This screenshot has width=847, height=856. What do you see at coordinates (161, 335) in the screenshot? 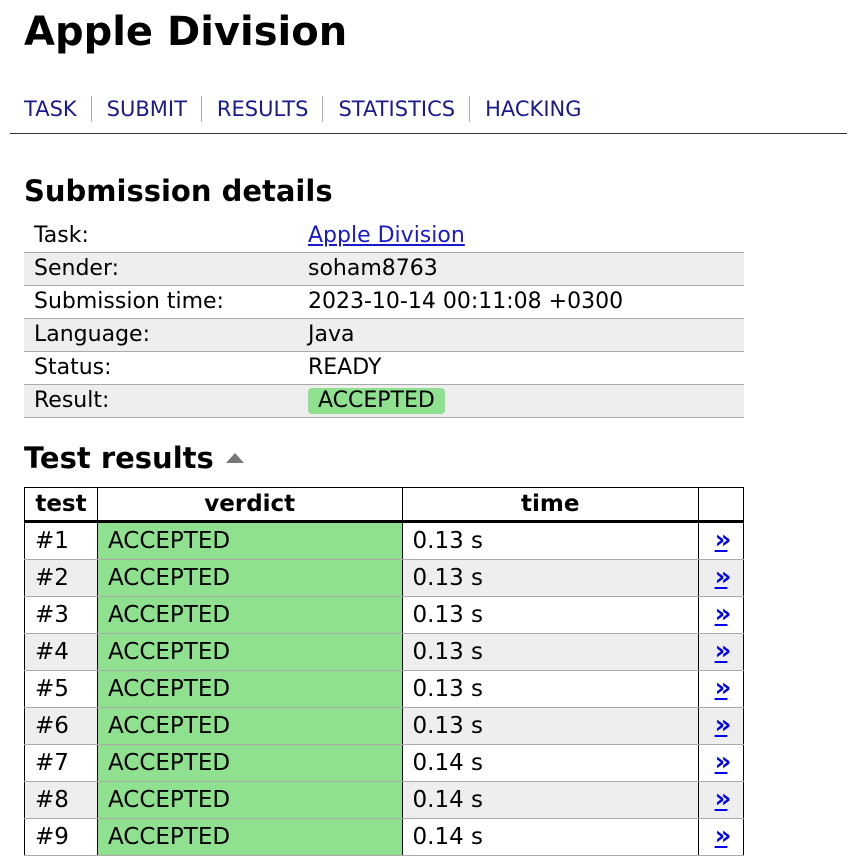
I see `details-label: Language:` at bounding box center [161, 335].